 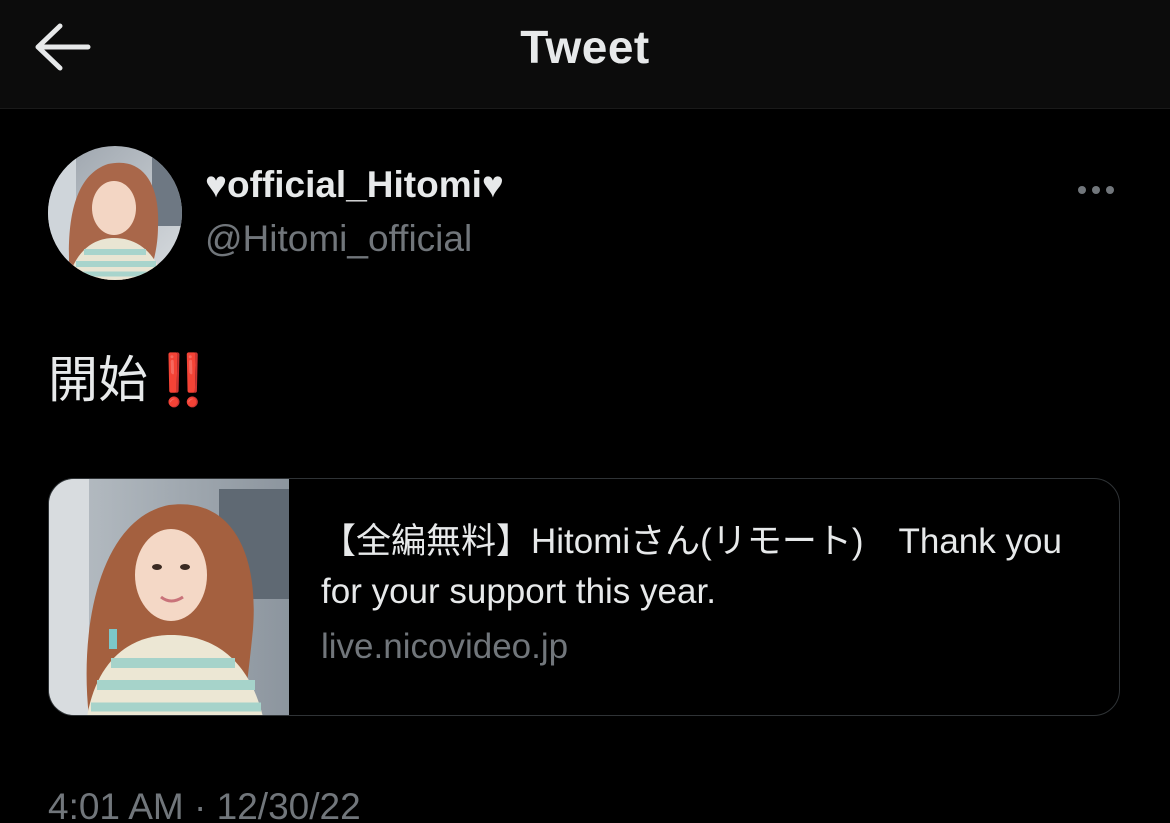 I want to click on avatar-photo, so click(x=115, y=213).